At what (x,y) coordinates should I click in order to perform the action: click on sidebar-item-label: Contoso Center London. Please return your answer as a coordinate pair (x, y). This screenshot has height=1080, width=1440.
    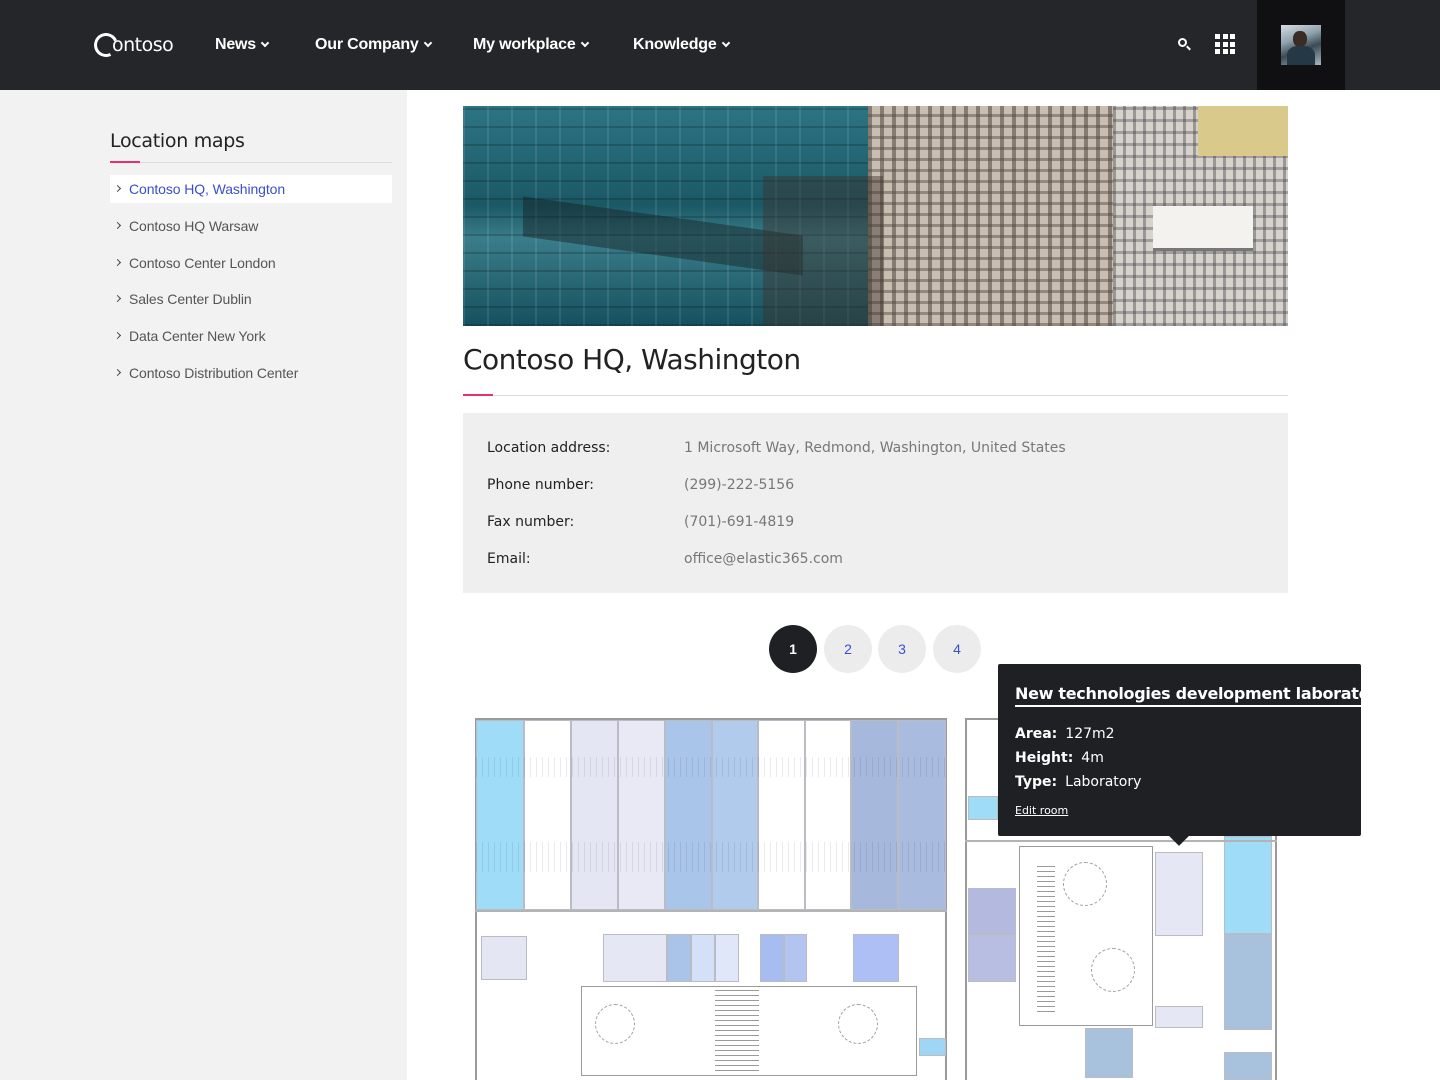
    Looking at the image, I should click on (202, 263).